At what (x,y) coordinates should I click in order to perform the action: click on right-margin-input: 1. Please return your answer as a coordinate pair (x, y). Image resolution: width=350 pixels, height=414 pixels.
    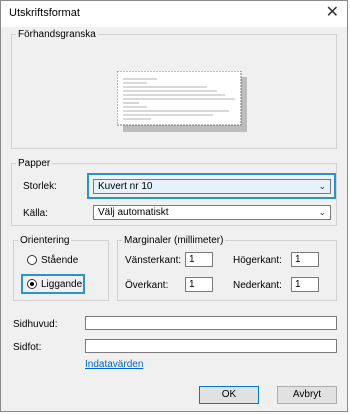
    Looking at the image, I should click on (305, 259).